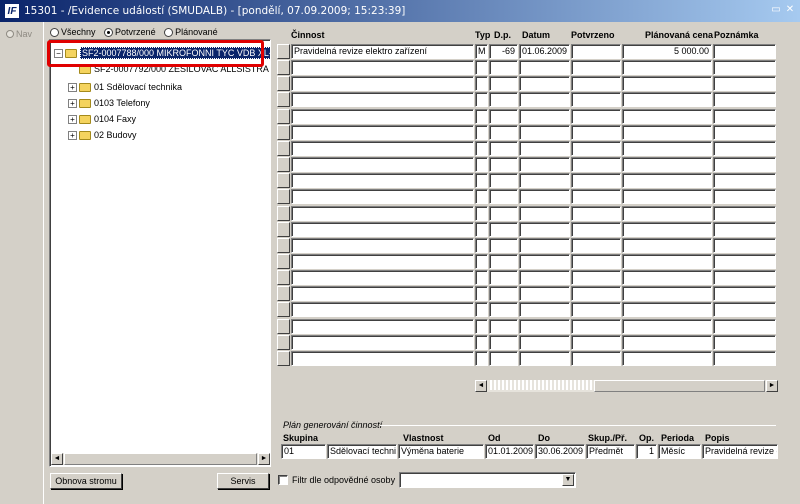 The height and width of the screenshot is (504, 800). Describe the element at coordinates (441, 451) in the screenshot. I see `plan-cell-property: Výměna baterie` at that location.